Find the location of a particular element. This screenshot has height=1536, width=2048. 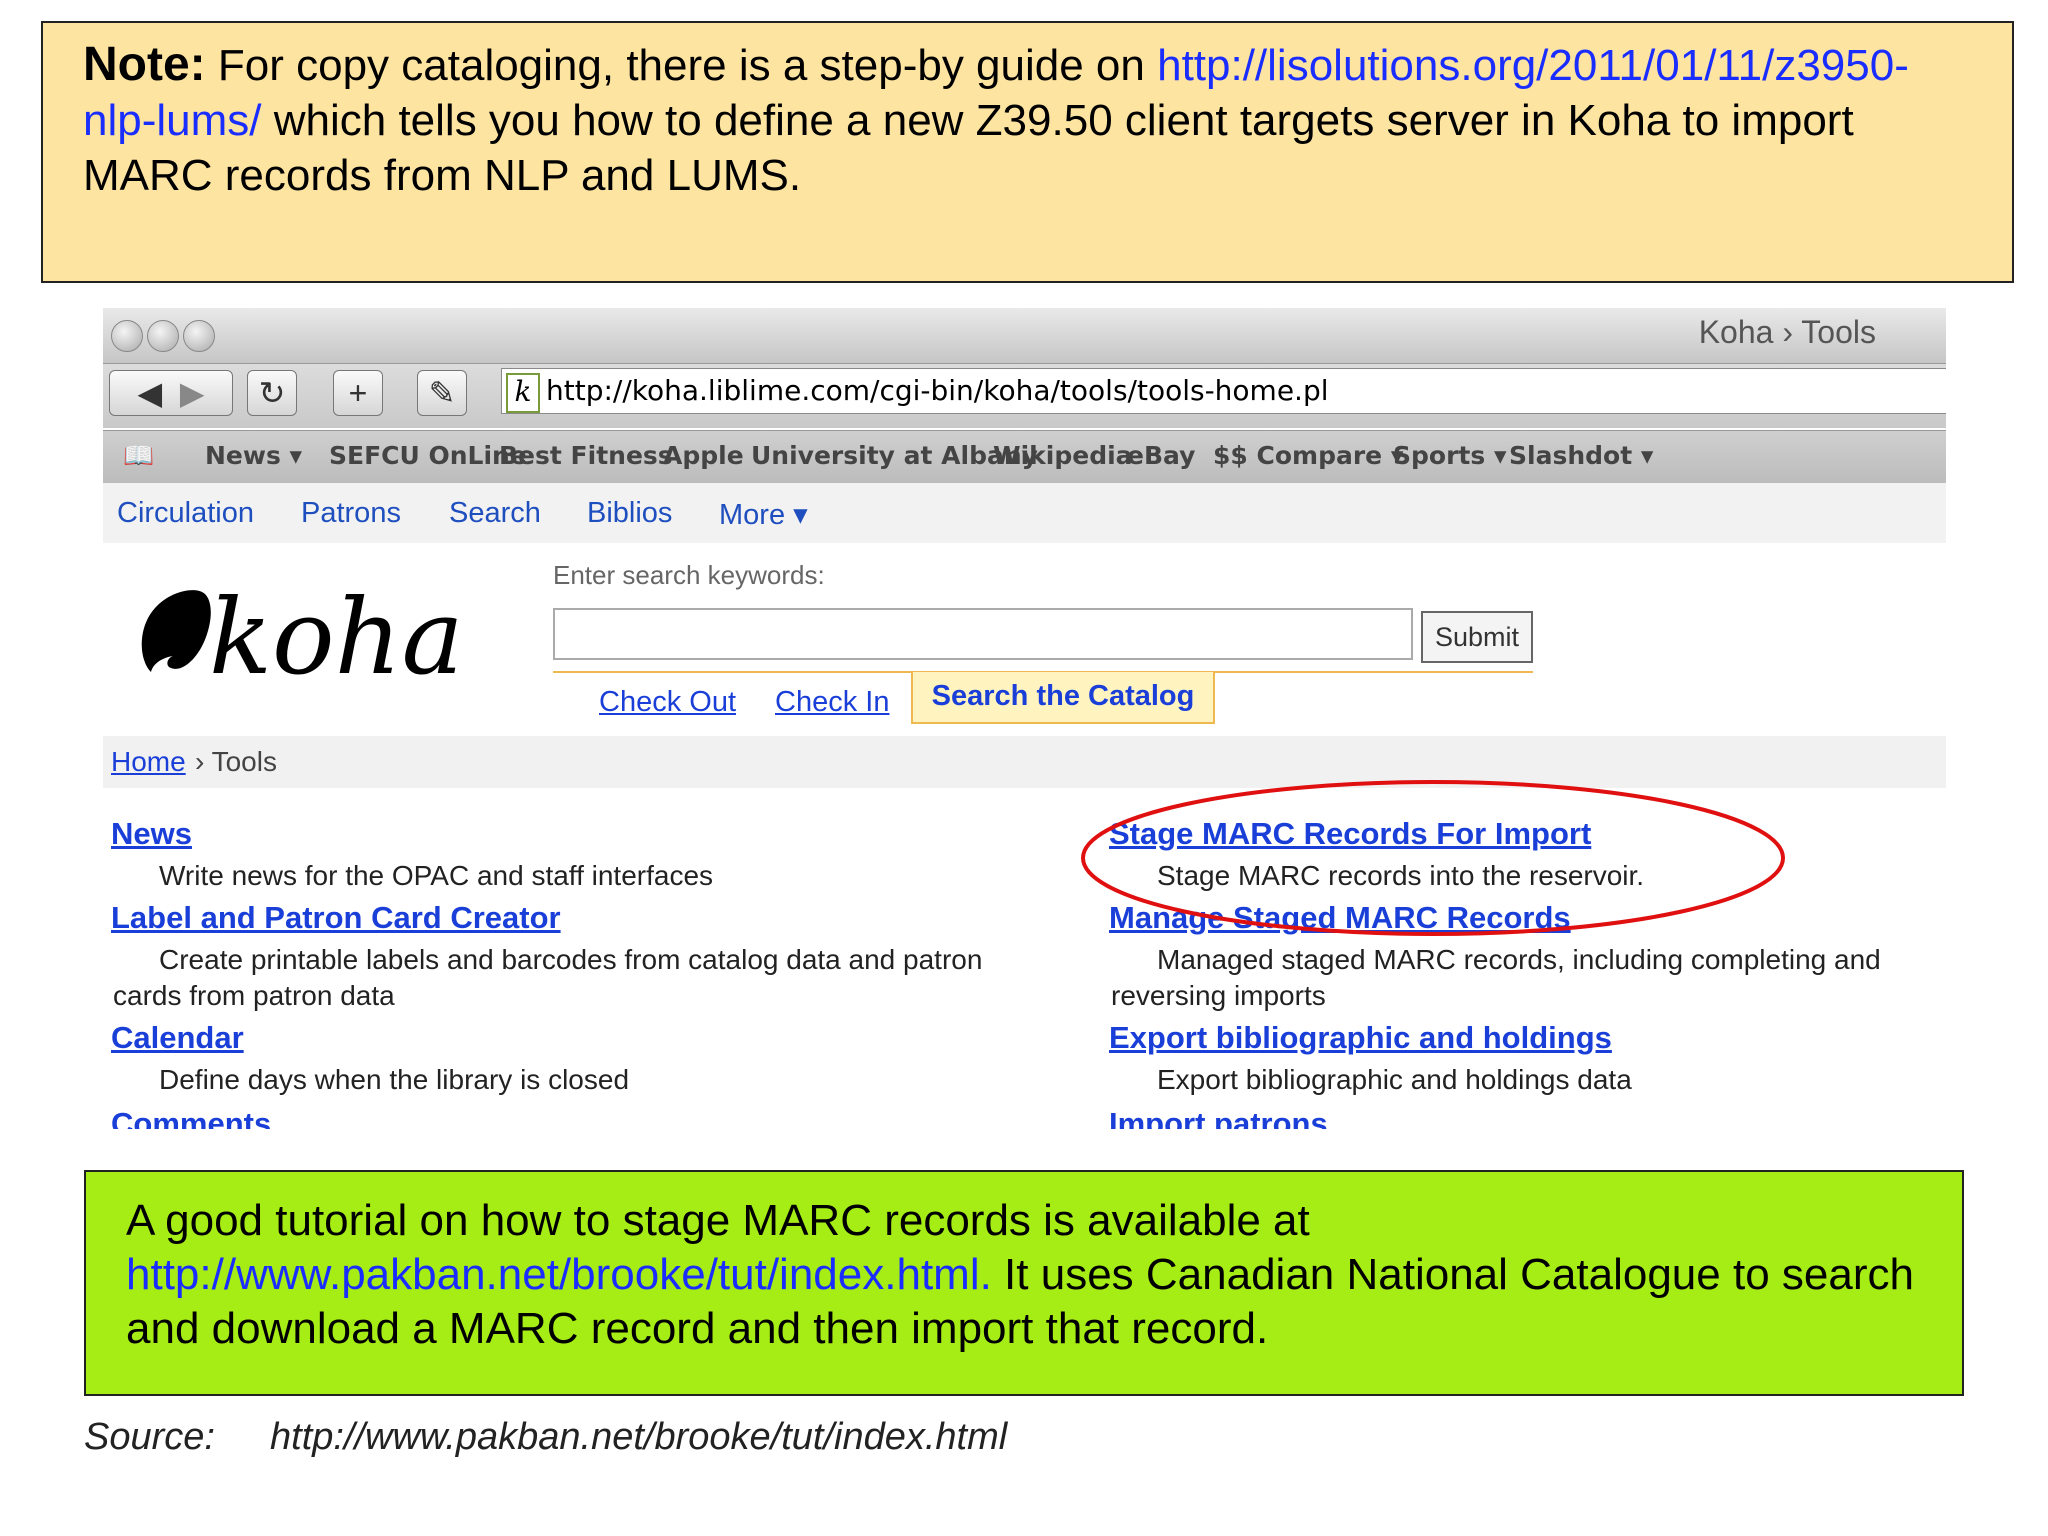

breadcrumb-home: Home is located at coordinates (148, 762).